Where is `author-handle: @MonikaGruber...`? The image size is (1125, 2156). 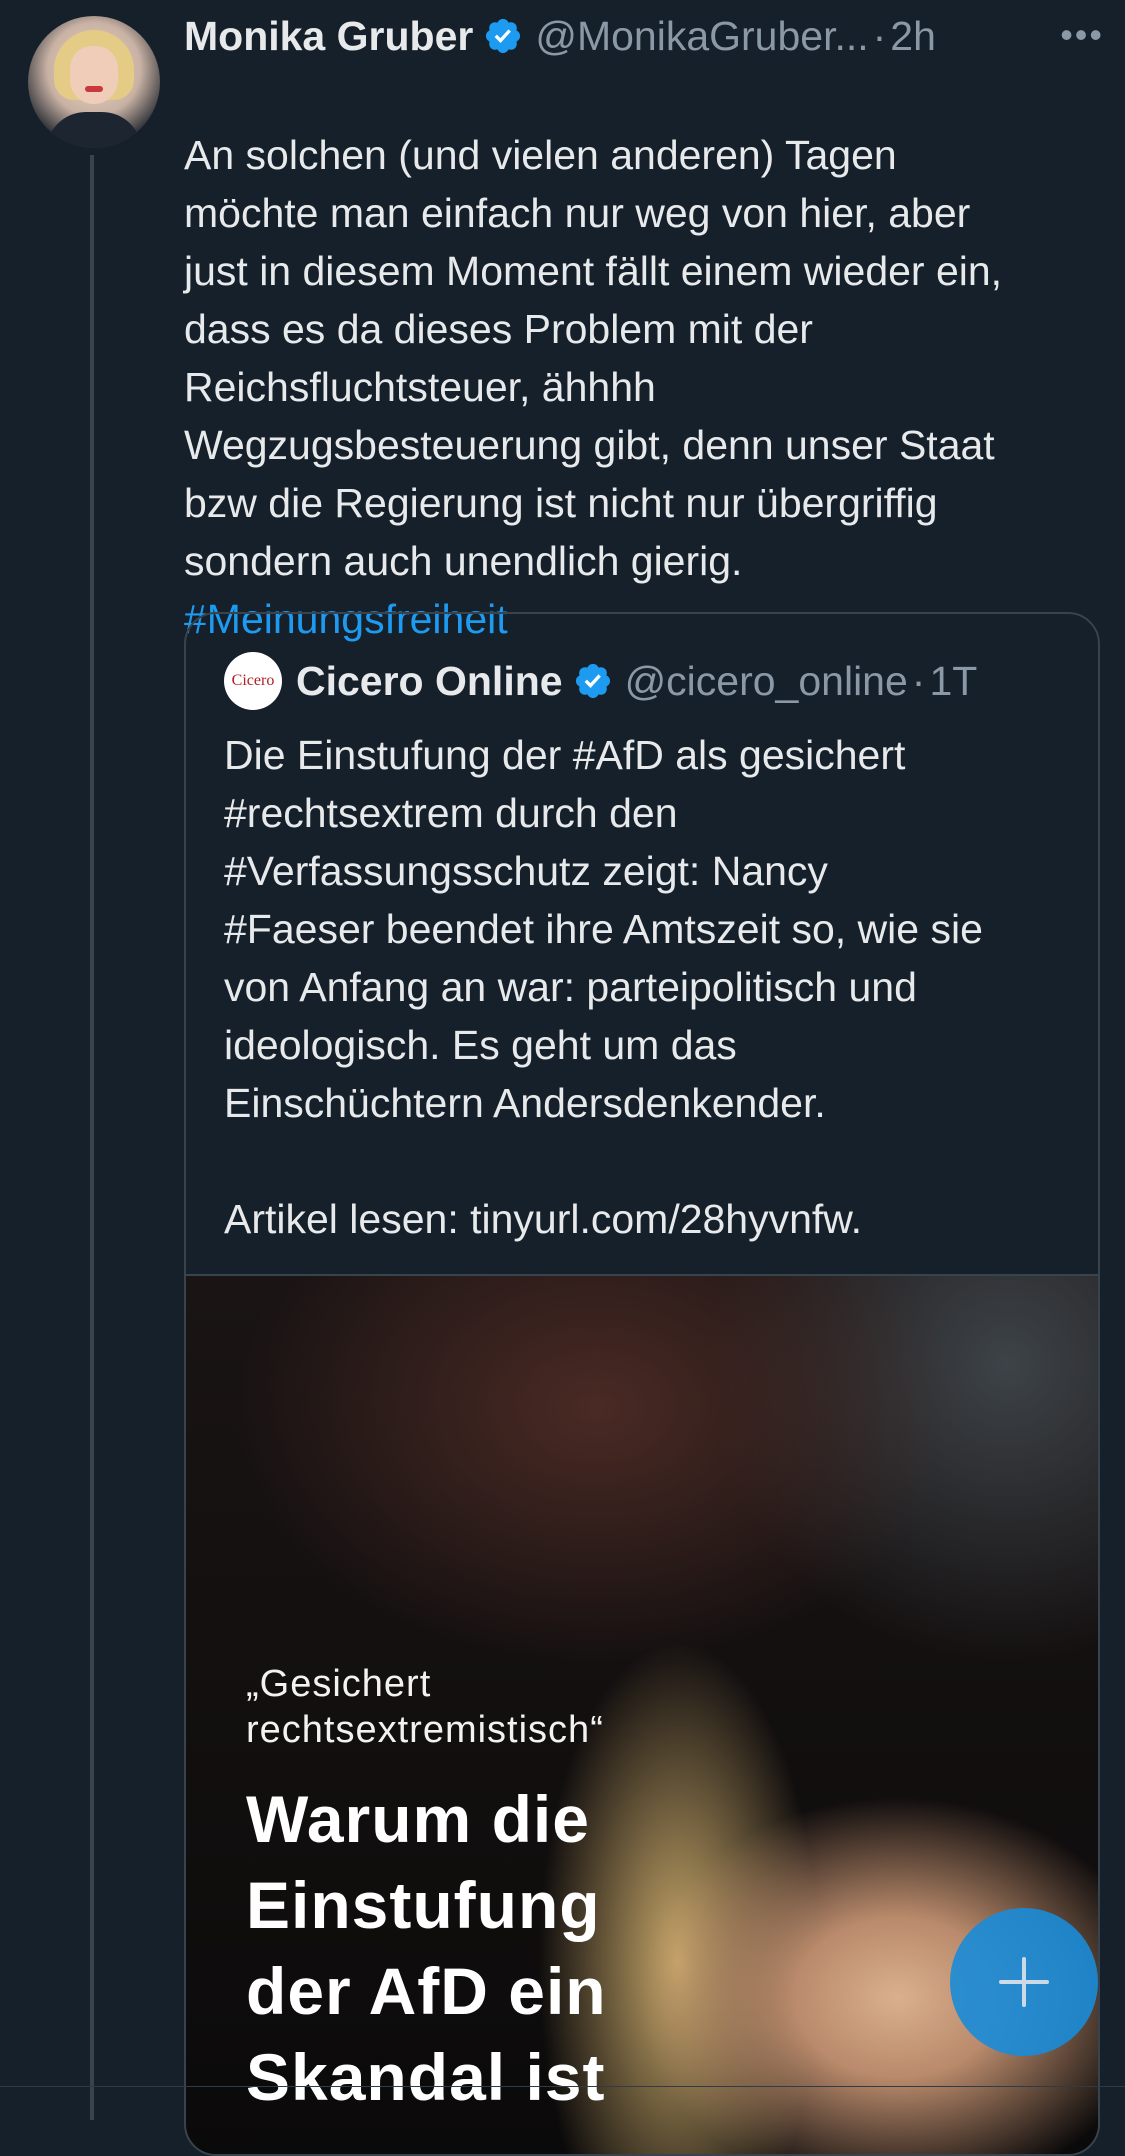 author-handle: @MonikaGruber... is located at coordinates (701, 36).